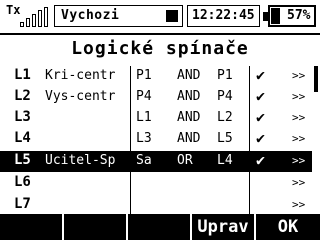  Describe the element at coordinates (225, 75) in the screenshot. I see `operand-b: P1` at that location.